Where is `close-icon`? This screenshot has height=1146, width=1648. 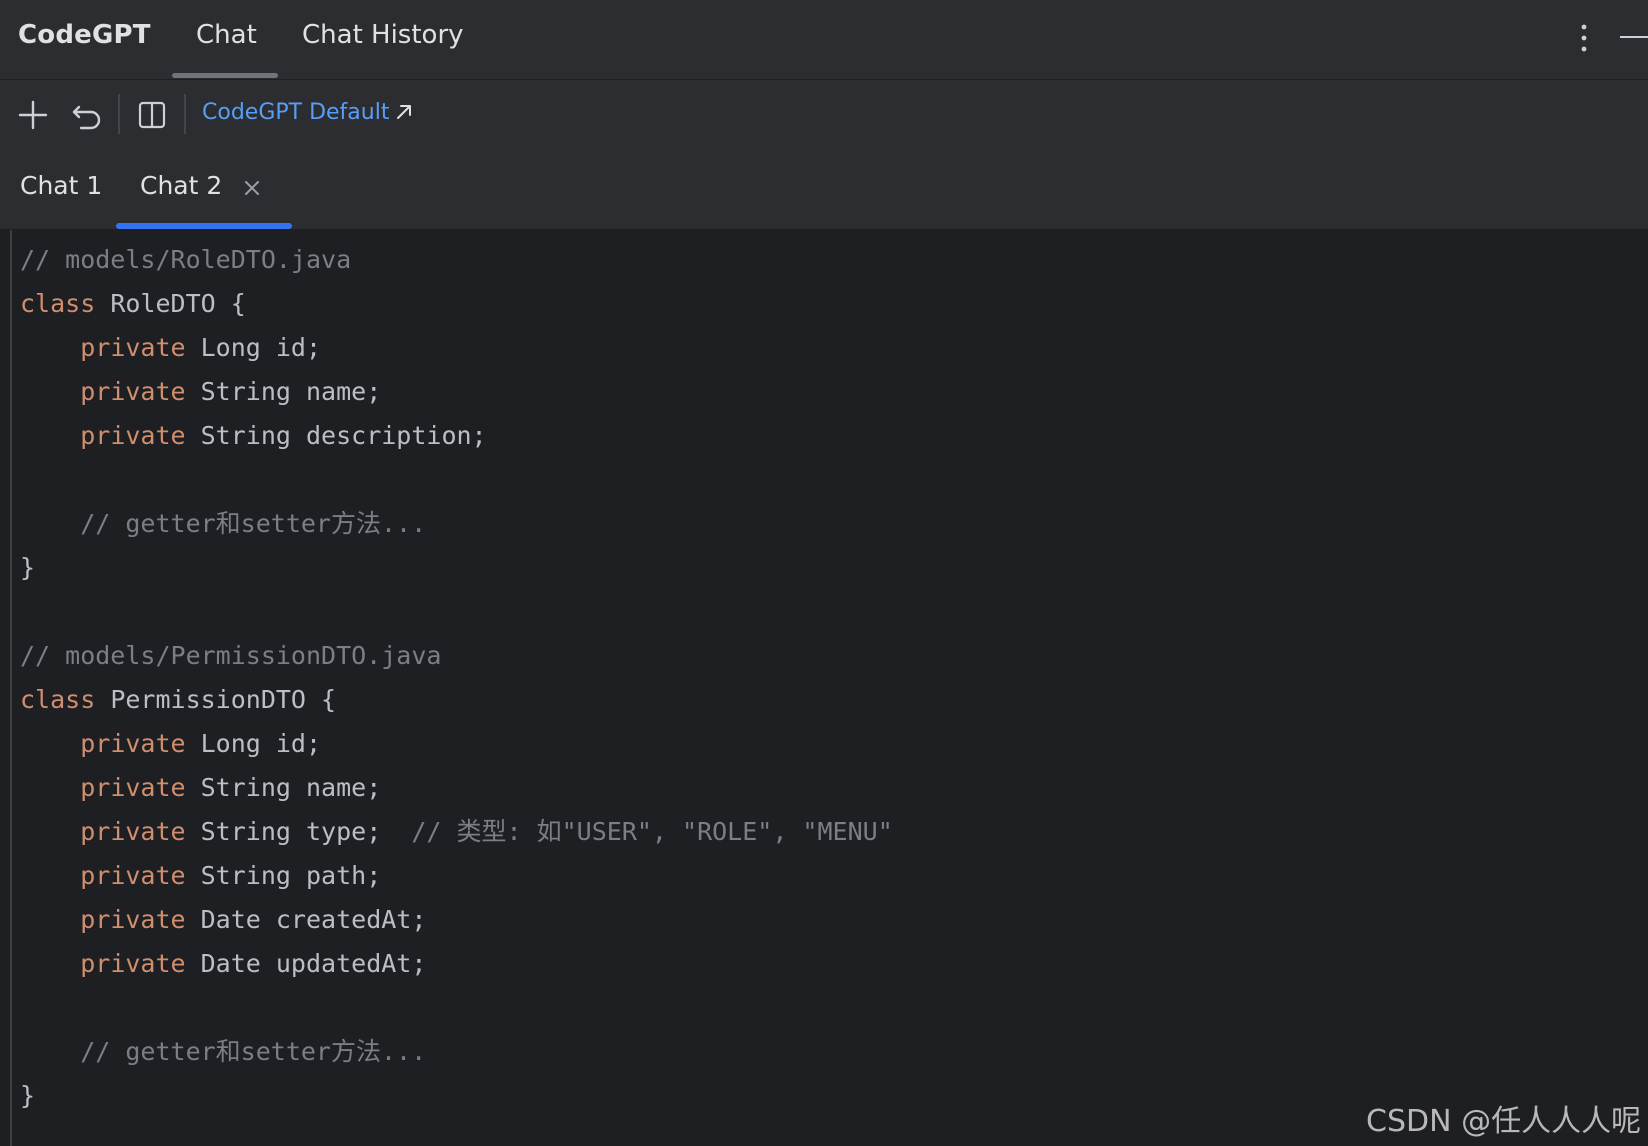 close-icon is located at coordinates (252, 188).